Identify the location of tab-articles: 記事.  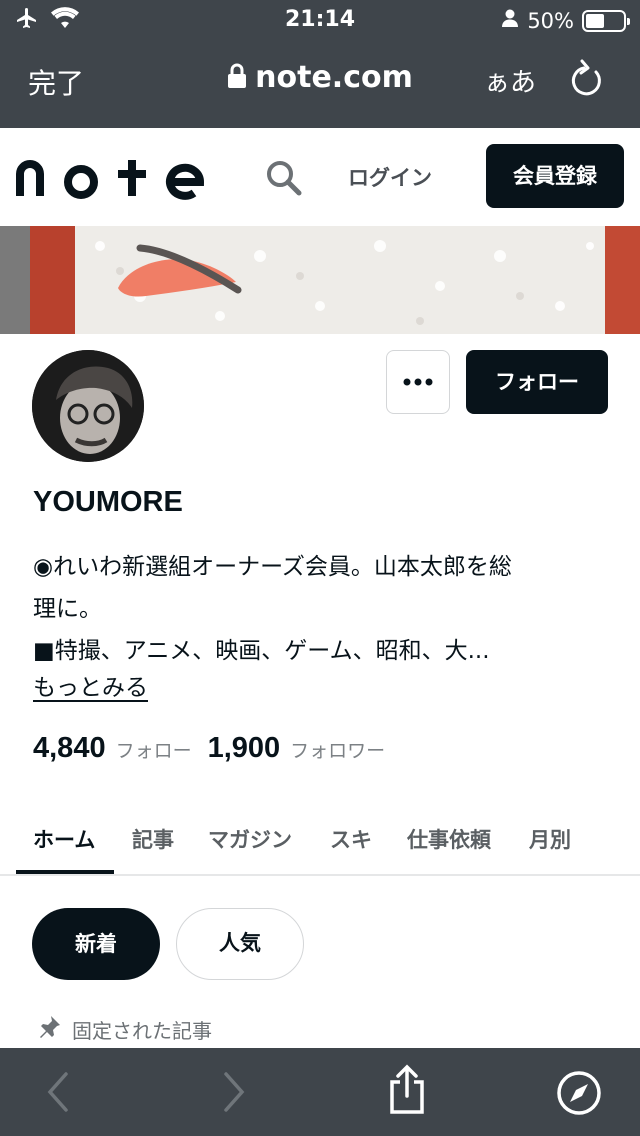
(153, 839).